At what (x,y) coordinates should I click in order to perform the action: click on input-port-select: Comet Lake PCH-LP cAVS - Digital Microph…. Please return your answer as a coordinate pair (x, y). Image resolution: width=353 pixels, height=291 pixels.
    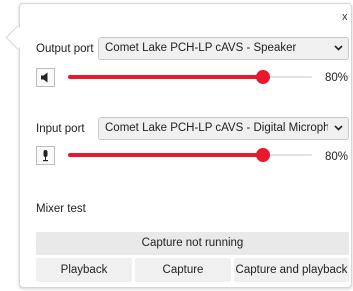
    Looking at the image, I should click on (223, 128).